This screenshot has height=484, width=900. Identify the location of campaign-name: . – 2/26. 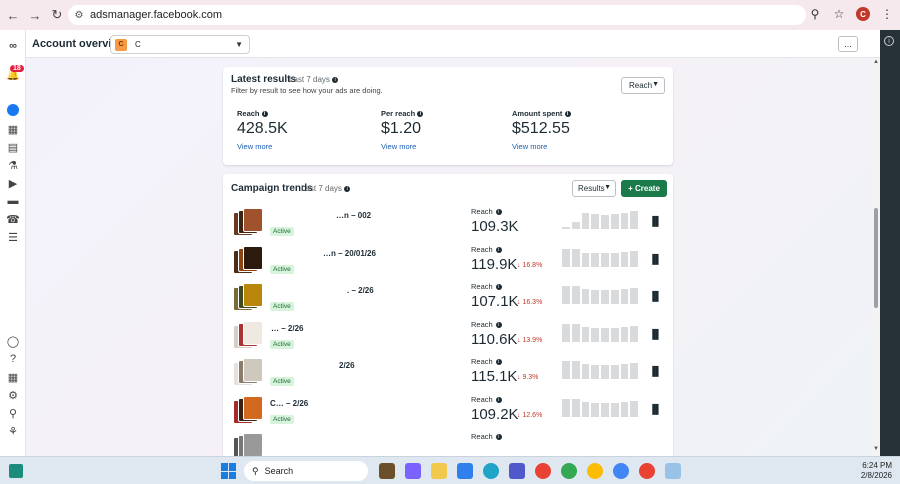
(360, 290).